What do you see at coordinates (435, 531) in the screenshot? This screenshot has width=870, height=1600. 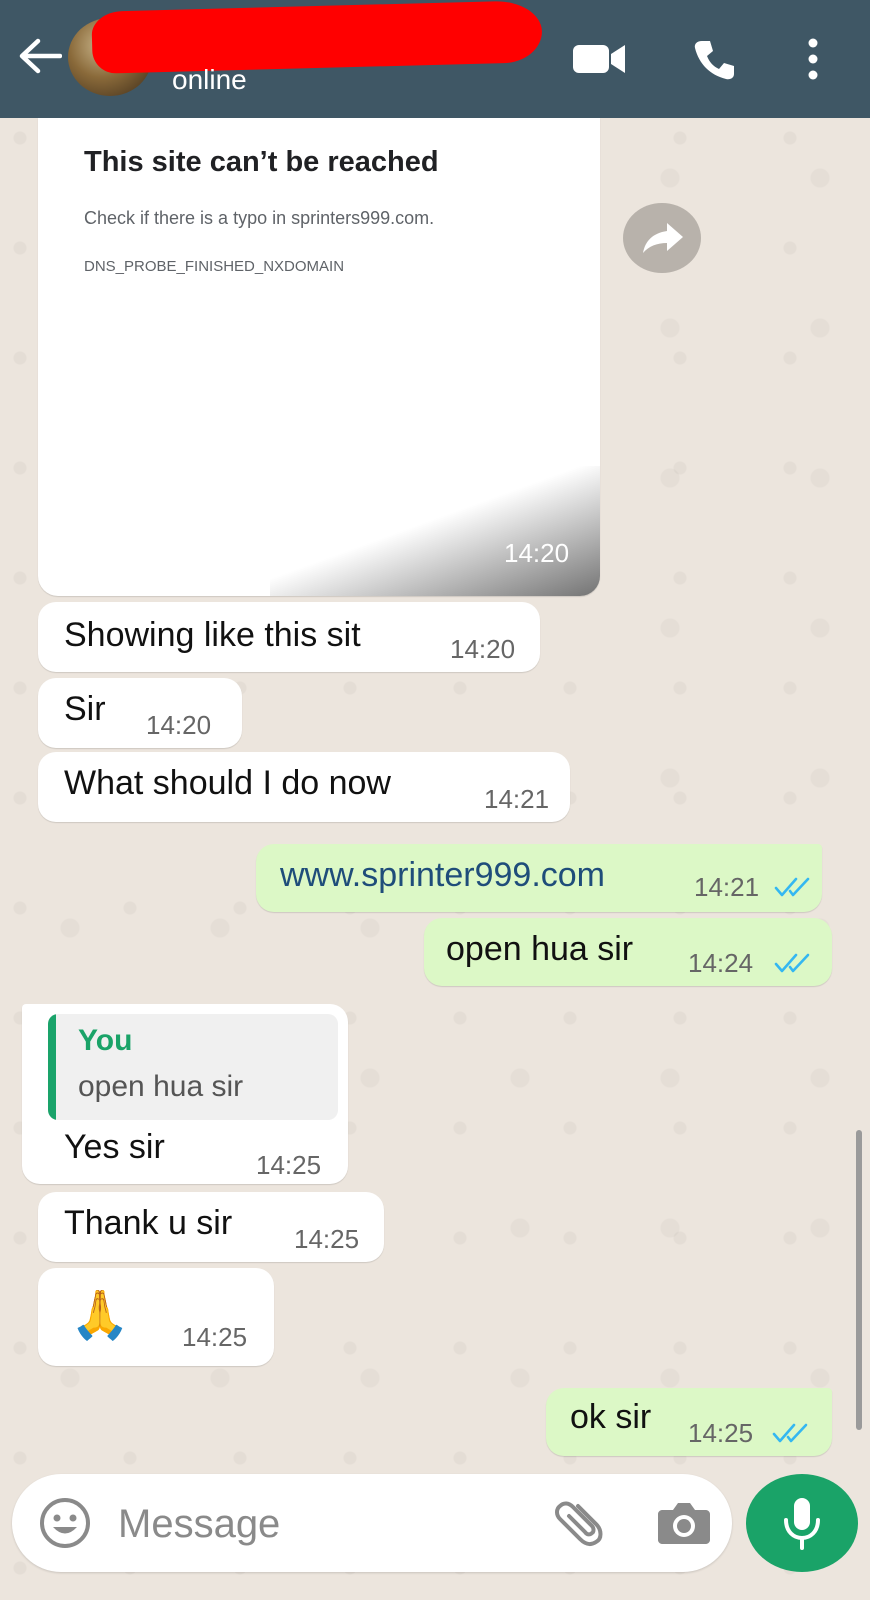 I see `image-shade` at bounding box center [435, 531].